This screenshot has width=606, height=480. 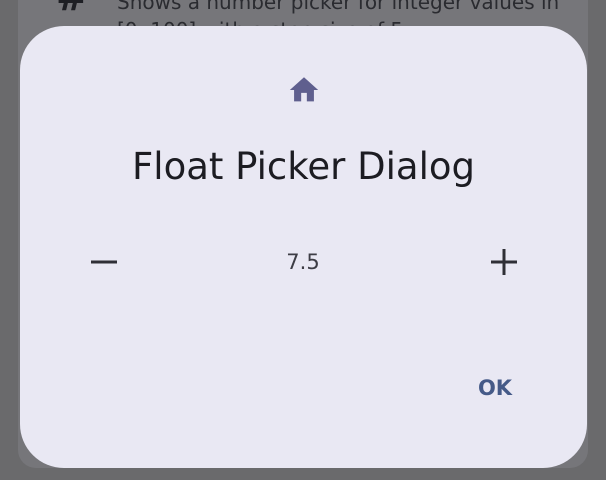 I want to click on plus-icon, so click(x=504, y=262).